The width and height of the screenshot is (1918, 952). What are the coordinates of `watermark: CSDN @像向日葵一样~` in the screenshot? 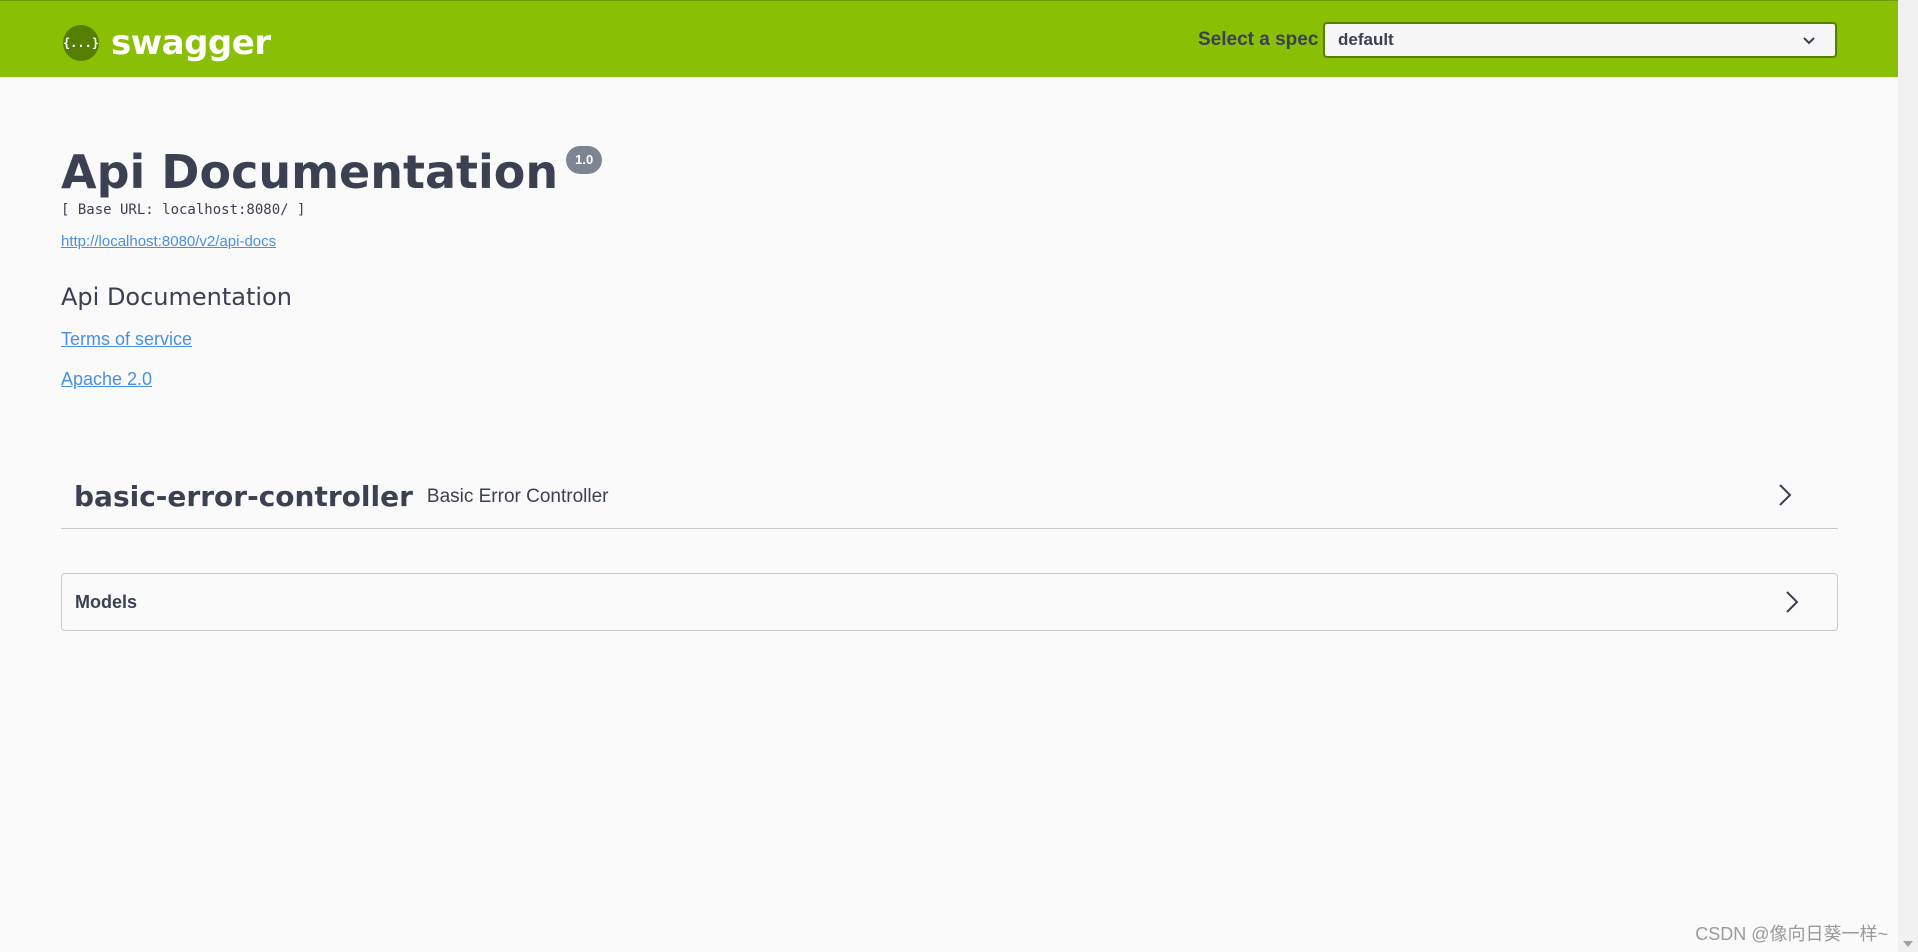 It's located at (1791, 934).